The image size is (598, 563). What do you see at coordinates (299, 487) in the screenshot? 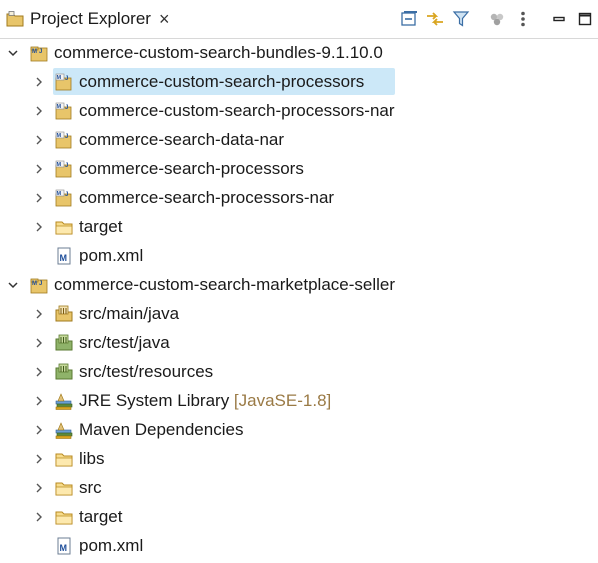
I see `tree-item-row: src` at bounding box center [299, 487].